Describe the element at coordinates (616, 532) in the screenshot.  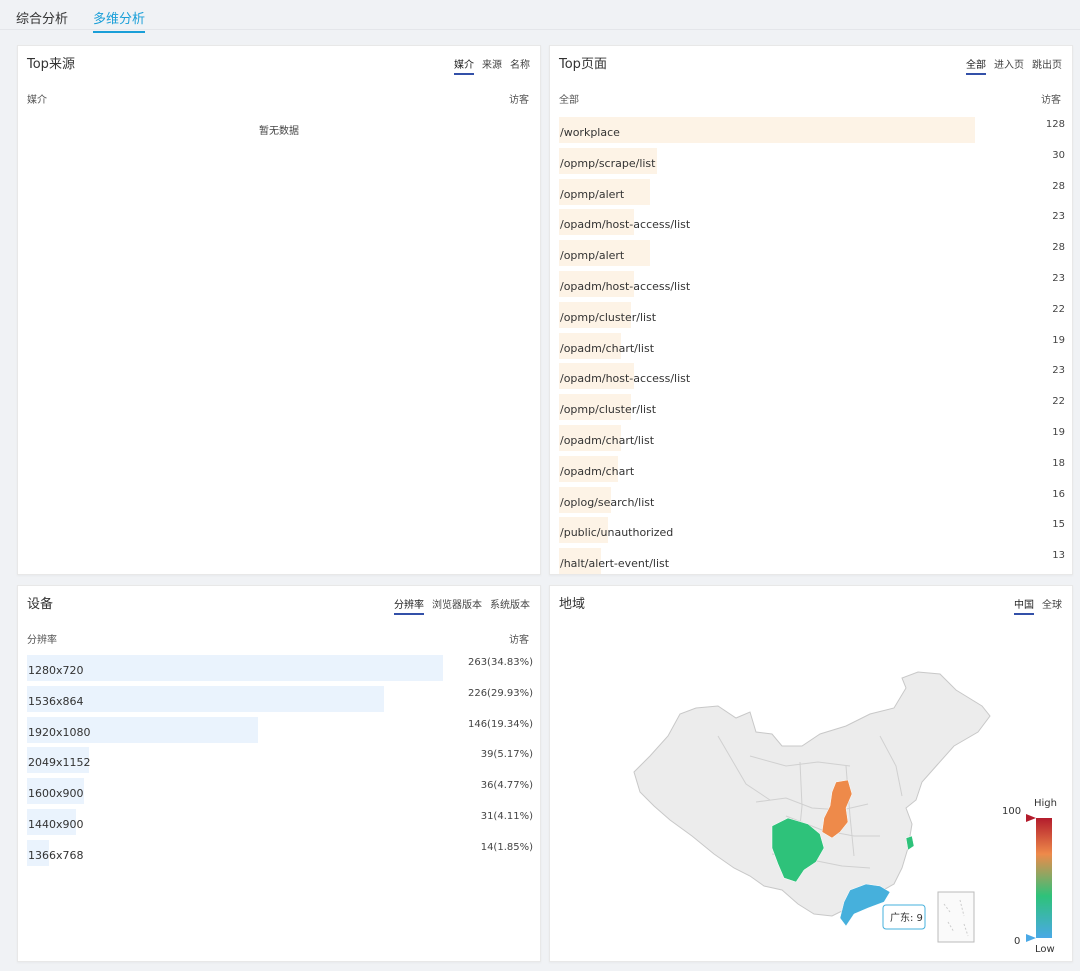
I see `page-path-label: /public/unauthorized` at that location.